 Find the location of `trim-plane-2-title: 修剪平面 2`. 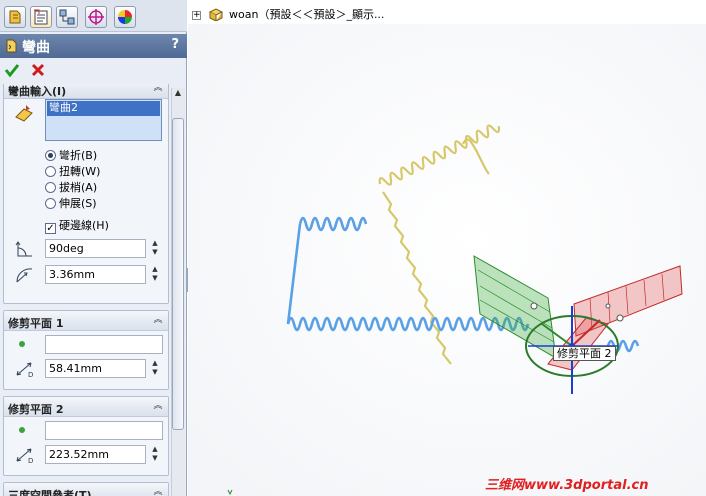

trim-plane-2-title: 修剪平面 2 is located at coordinates (36, 409).